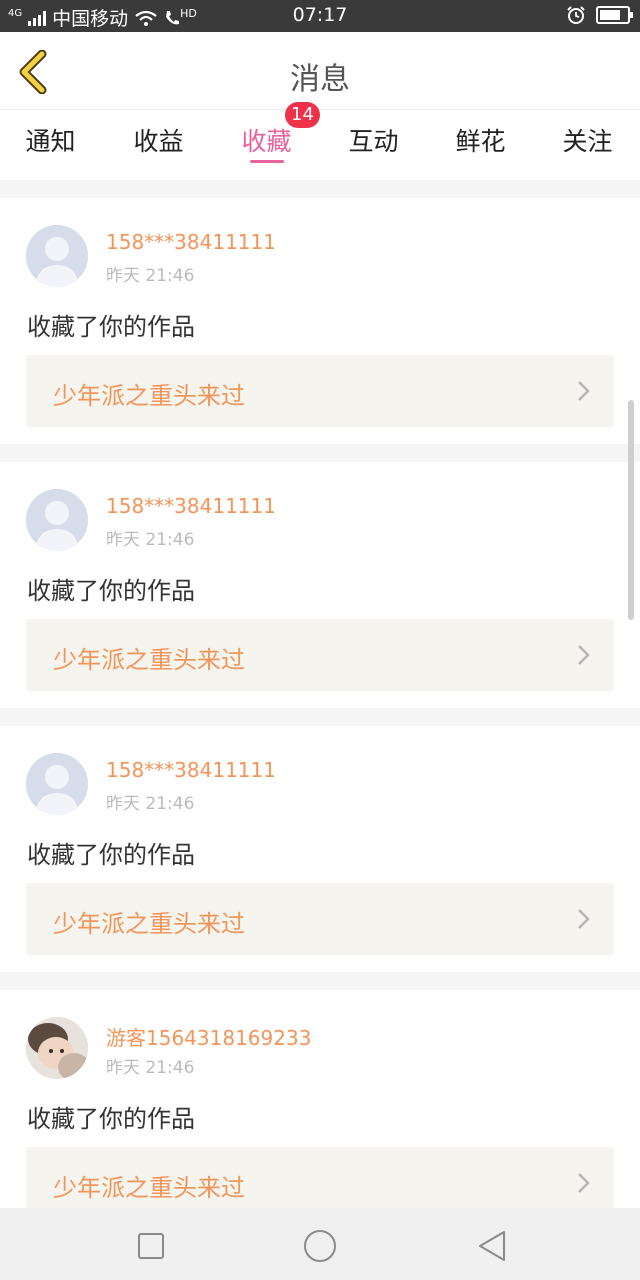 This screenshot has height=1280, width=640. I want to click on status-bar: 4G 中国移动 HD 07:17, so click(320, 16).